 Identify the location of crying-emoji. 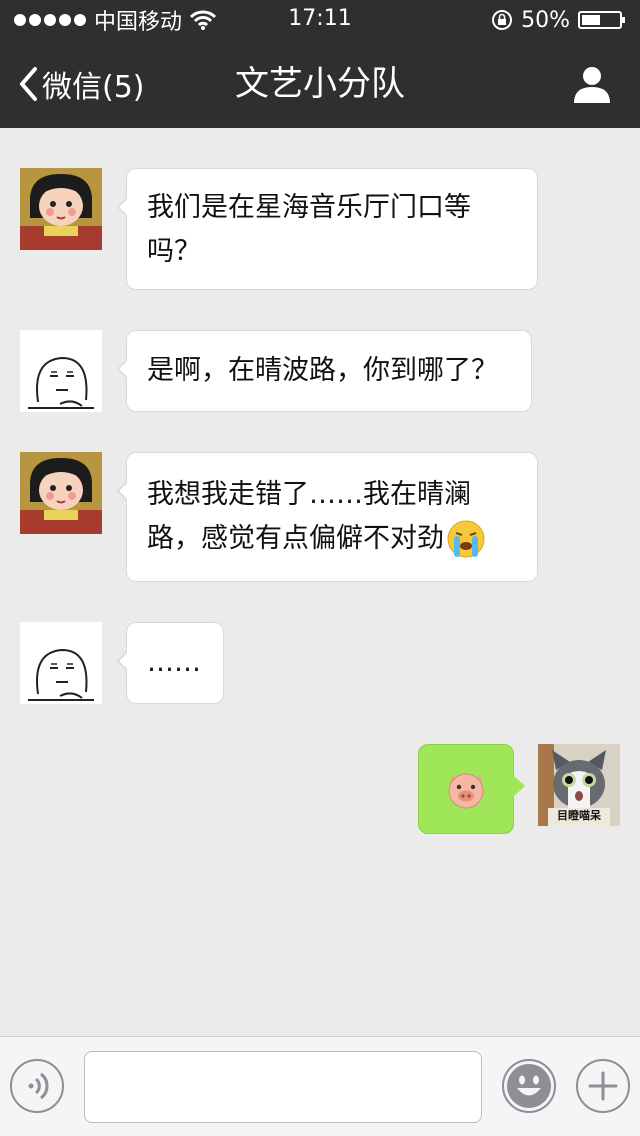
(466, 539).